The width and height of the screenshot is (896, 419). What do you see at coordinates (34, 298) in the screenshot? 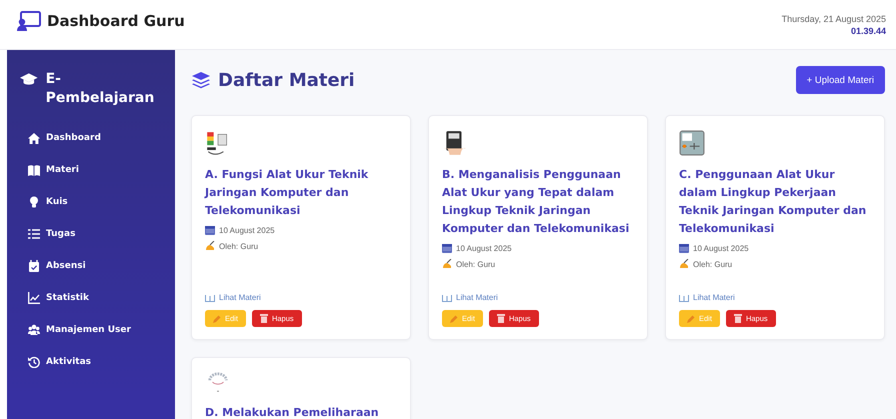
I see `line-chart-icon` at bounding box center [34, 298].